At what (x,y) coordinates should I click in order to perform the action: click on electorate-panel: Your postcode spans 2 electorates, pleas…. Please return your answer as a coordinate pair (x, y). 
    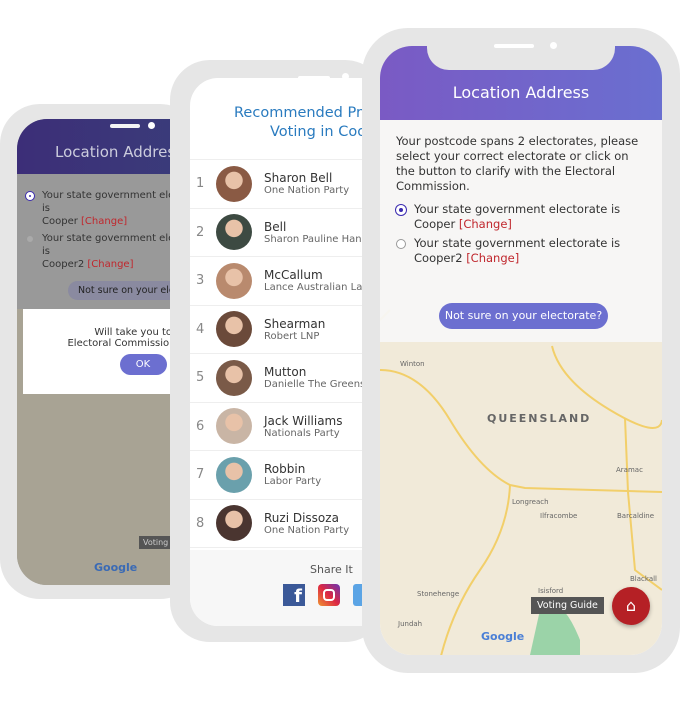
    Looking at the image, I should click on (521, 231).